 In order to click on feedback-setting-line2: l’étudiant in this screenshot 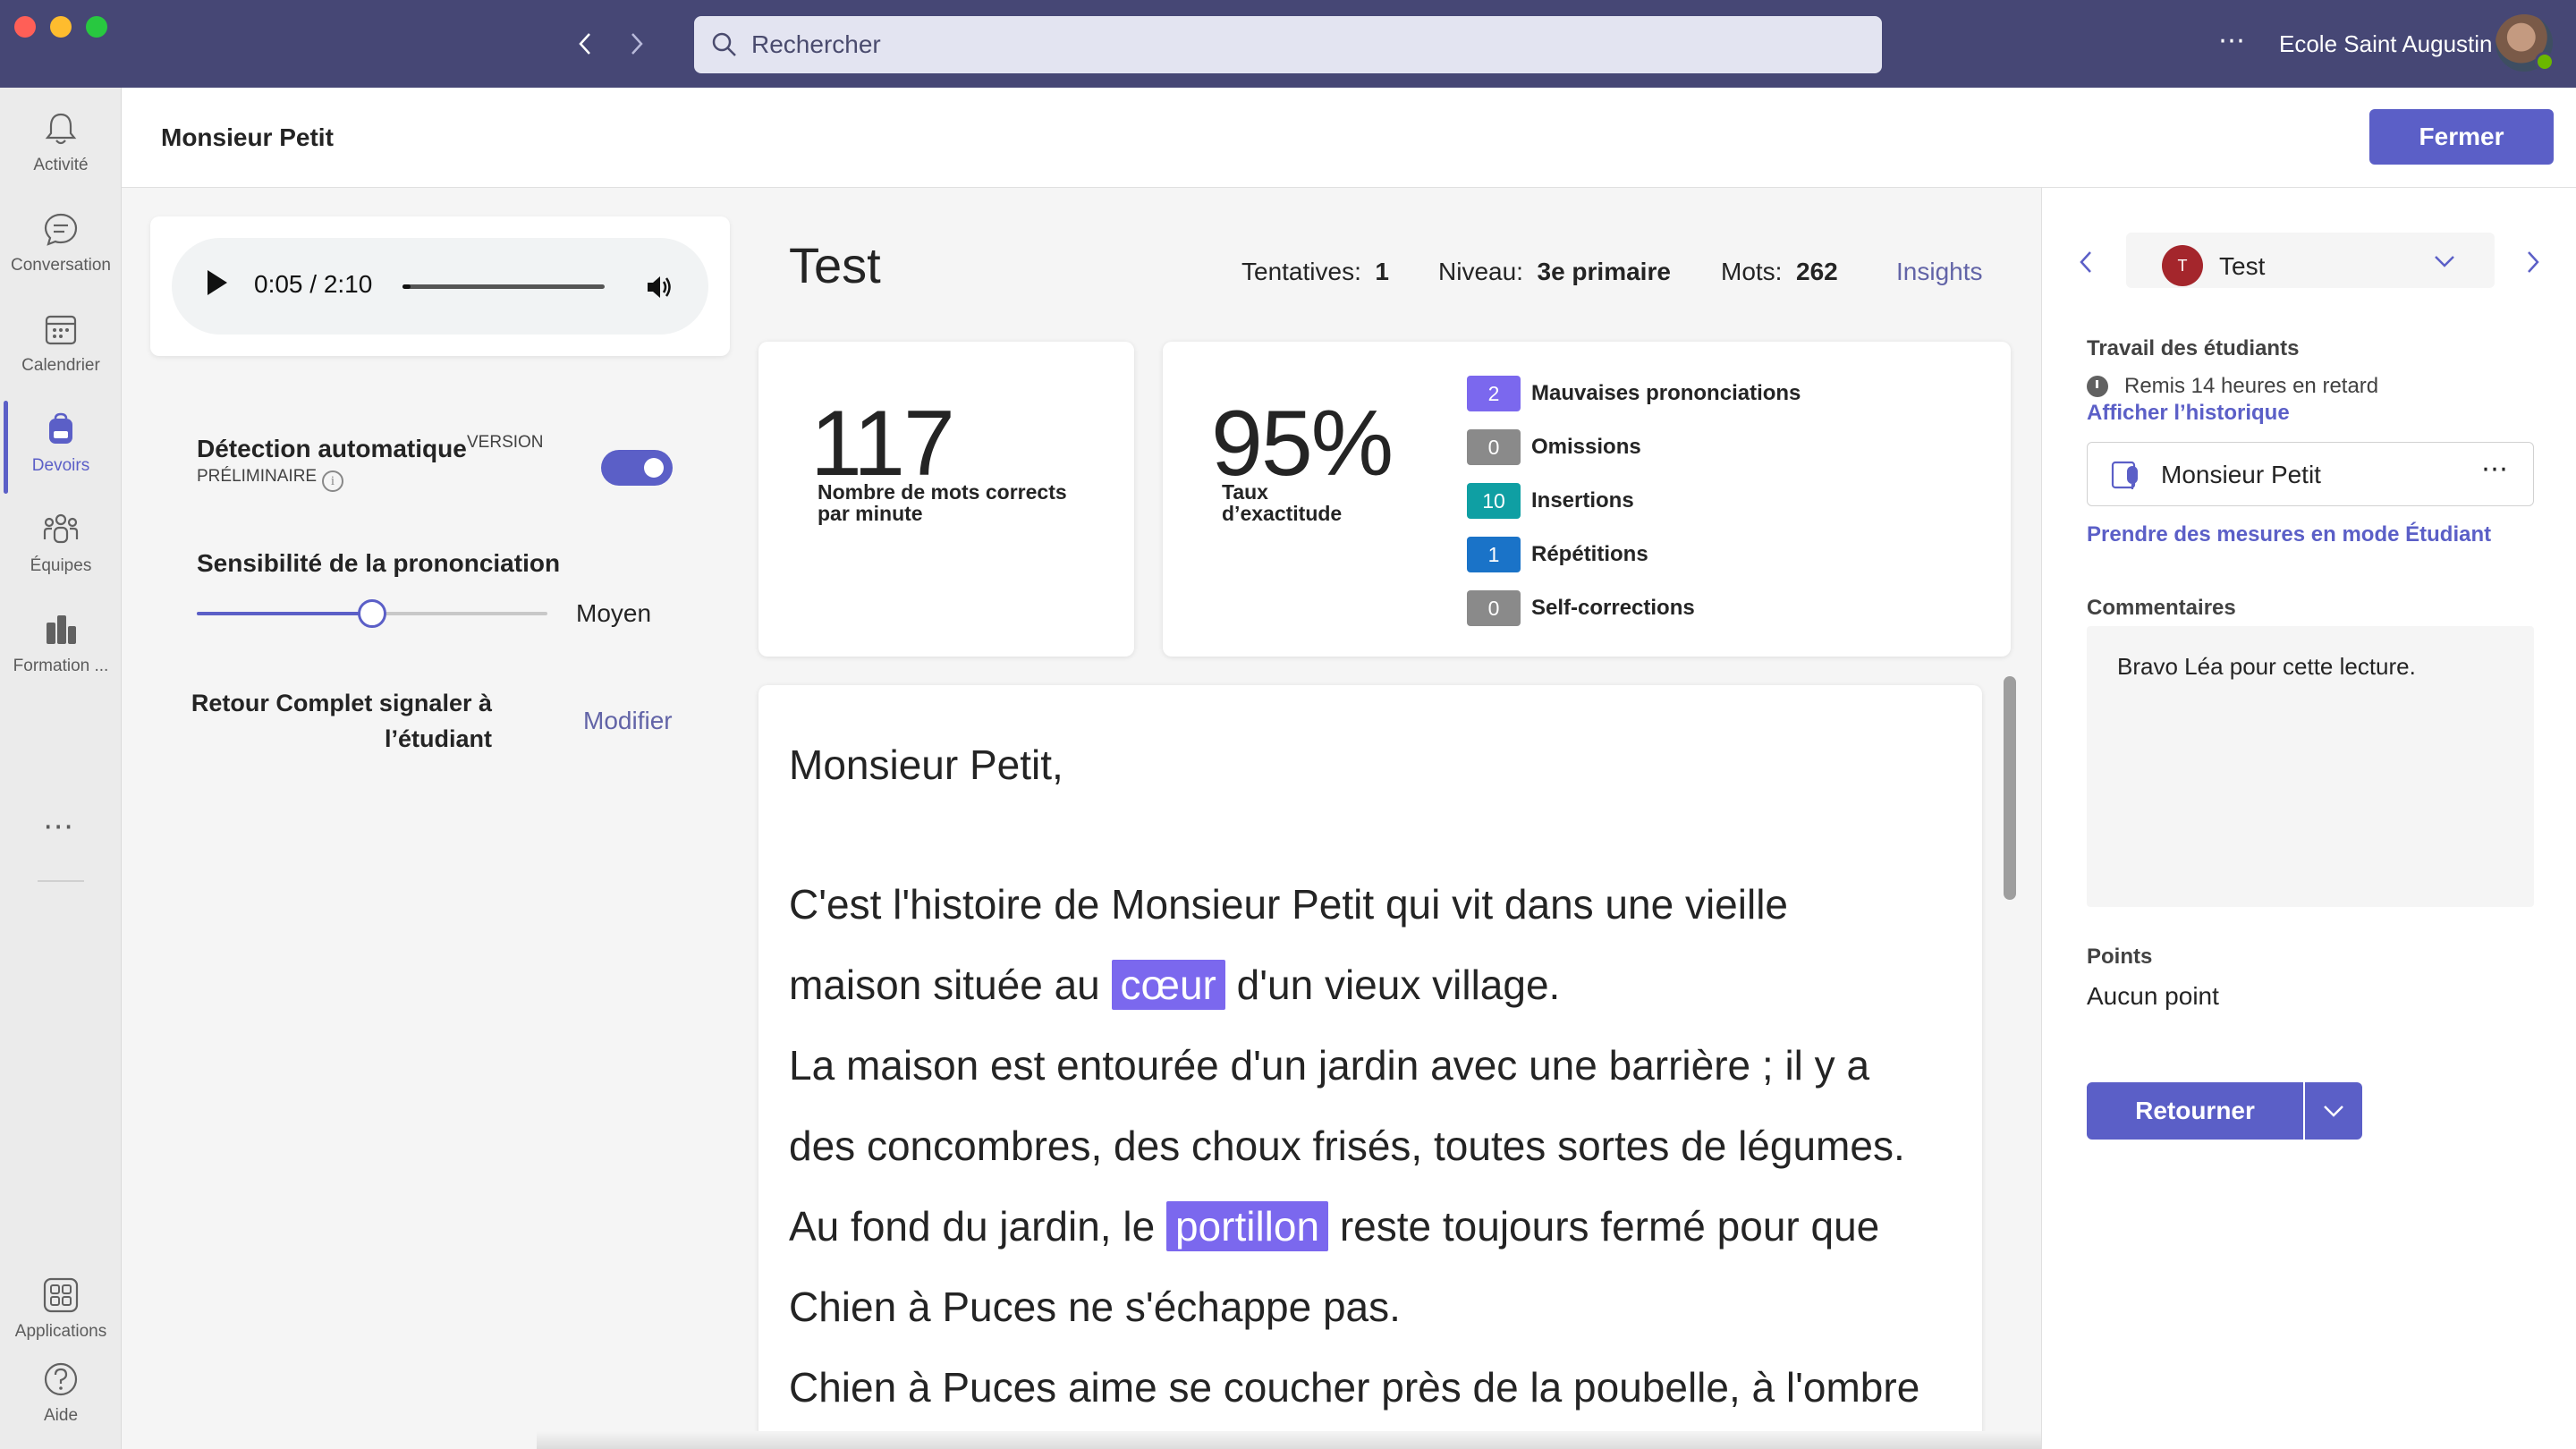, I will do `click(438, 738)`.